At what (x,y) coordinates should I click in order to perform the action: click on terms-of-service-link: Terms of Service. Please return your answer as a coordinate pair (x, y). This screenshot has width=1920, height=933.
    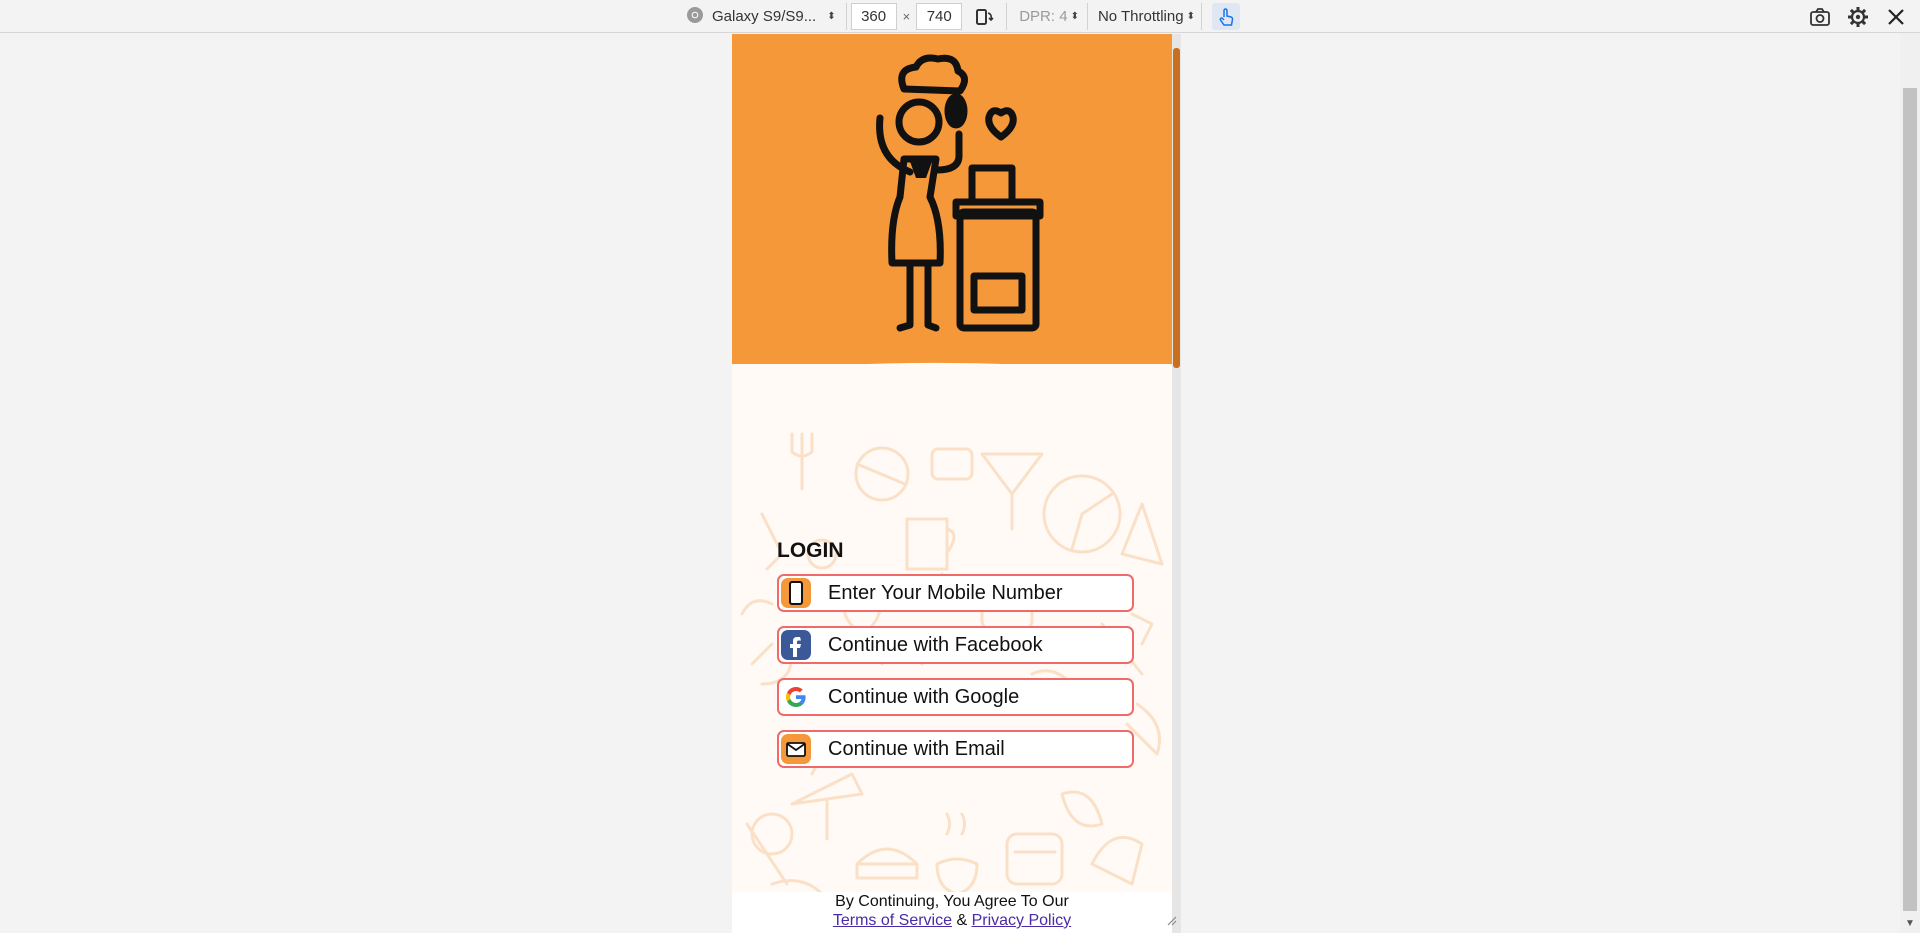
    Looking at the image, I should click on (892, 920).